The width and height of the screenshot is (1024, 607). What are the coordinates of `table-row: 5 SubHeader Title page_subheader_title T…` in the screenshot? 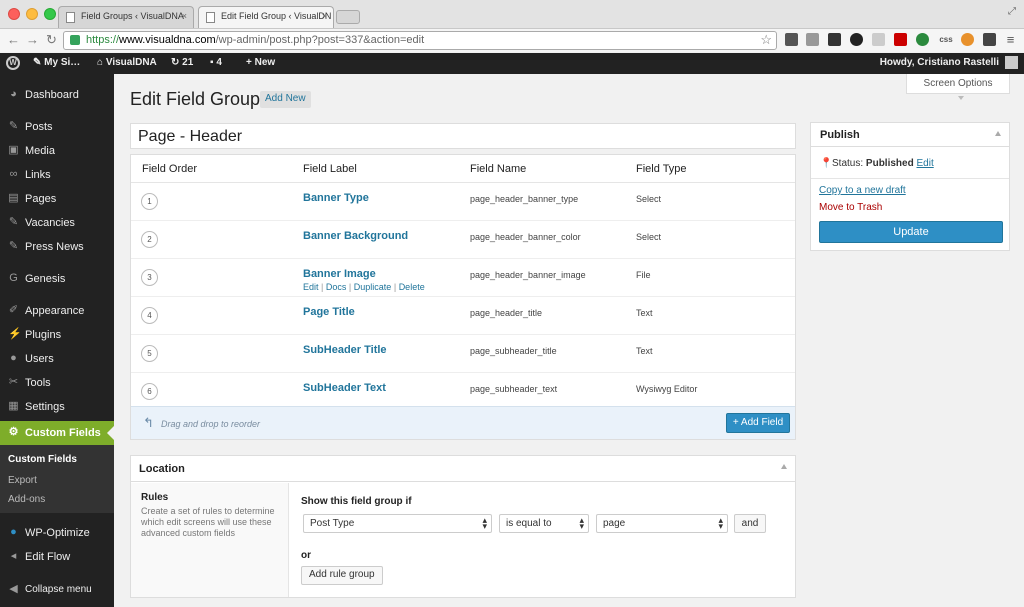 It's located at (463, 354).